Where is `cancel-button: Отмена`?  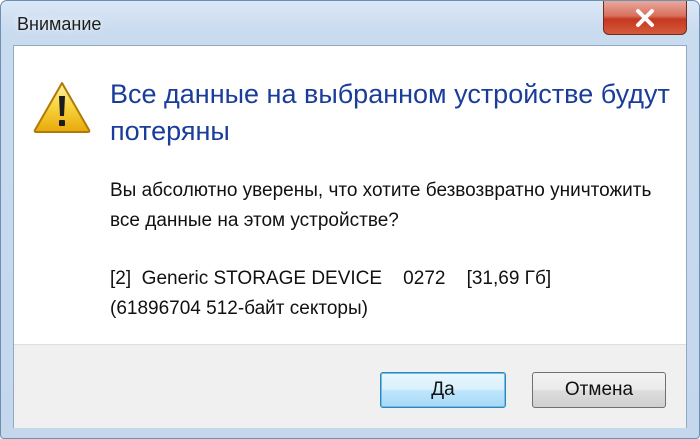
cancel-button: Отмена is located at coordinates (599, 390).